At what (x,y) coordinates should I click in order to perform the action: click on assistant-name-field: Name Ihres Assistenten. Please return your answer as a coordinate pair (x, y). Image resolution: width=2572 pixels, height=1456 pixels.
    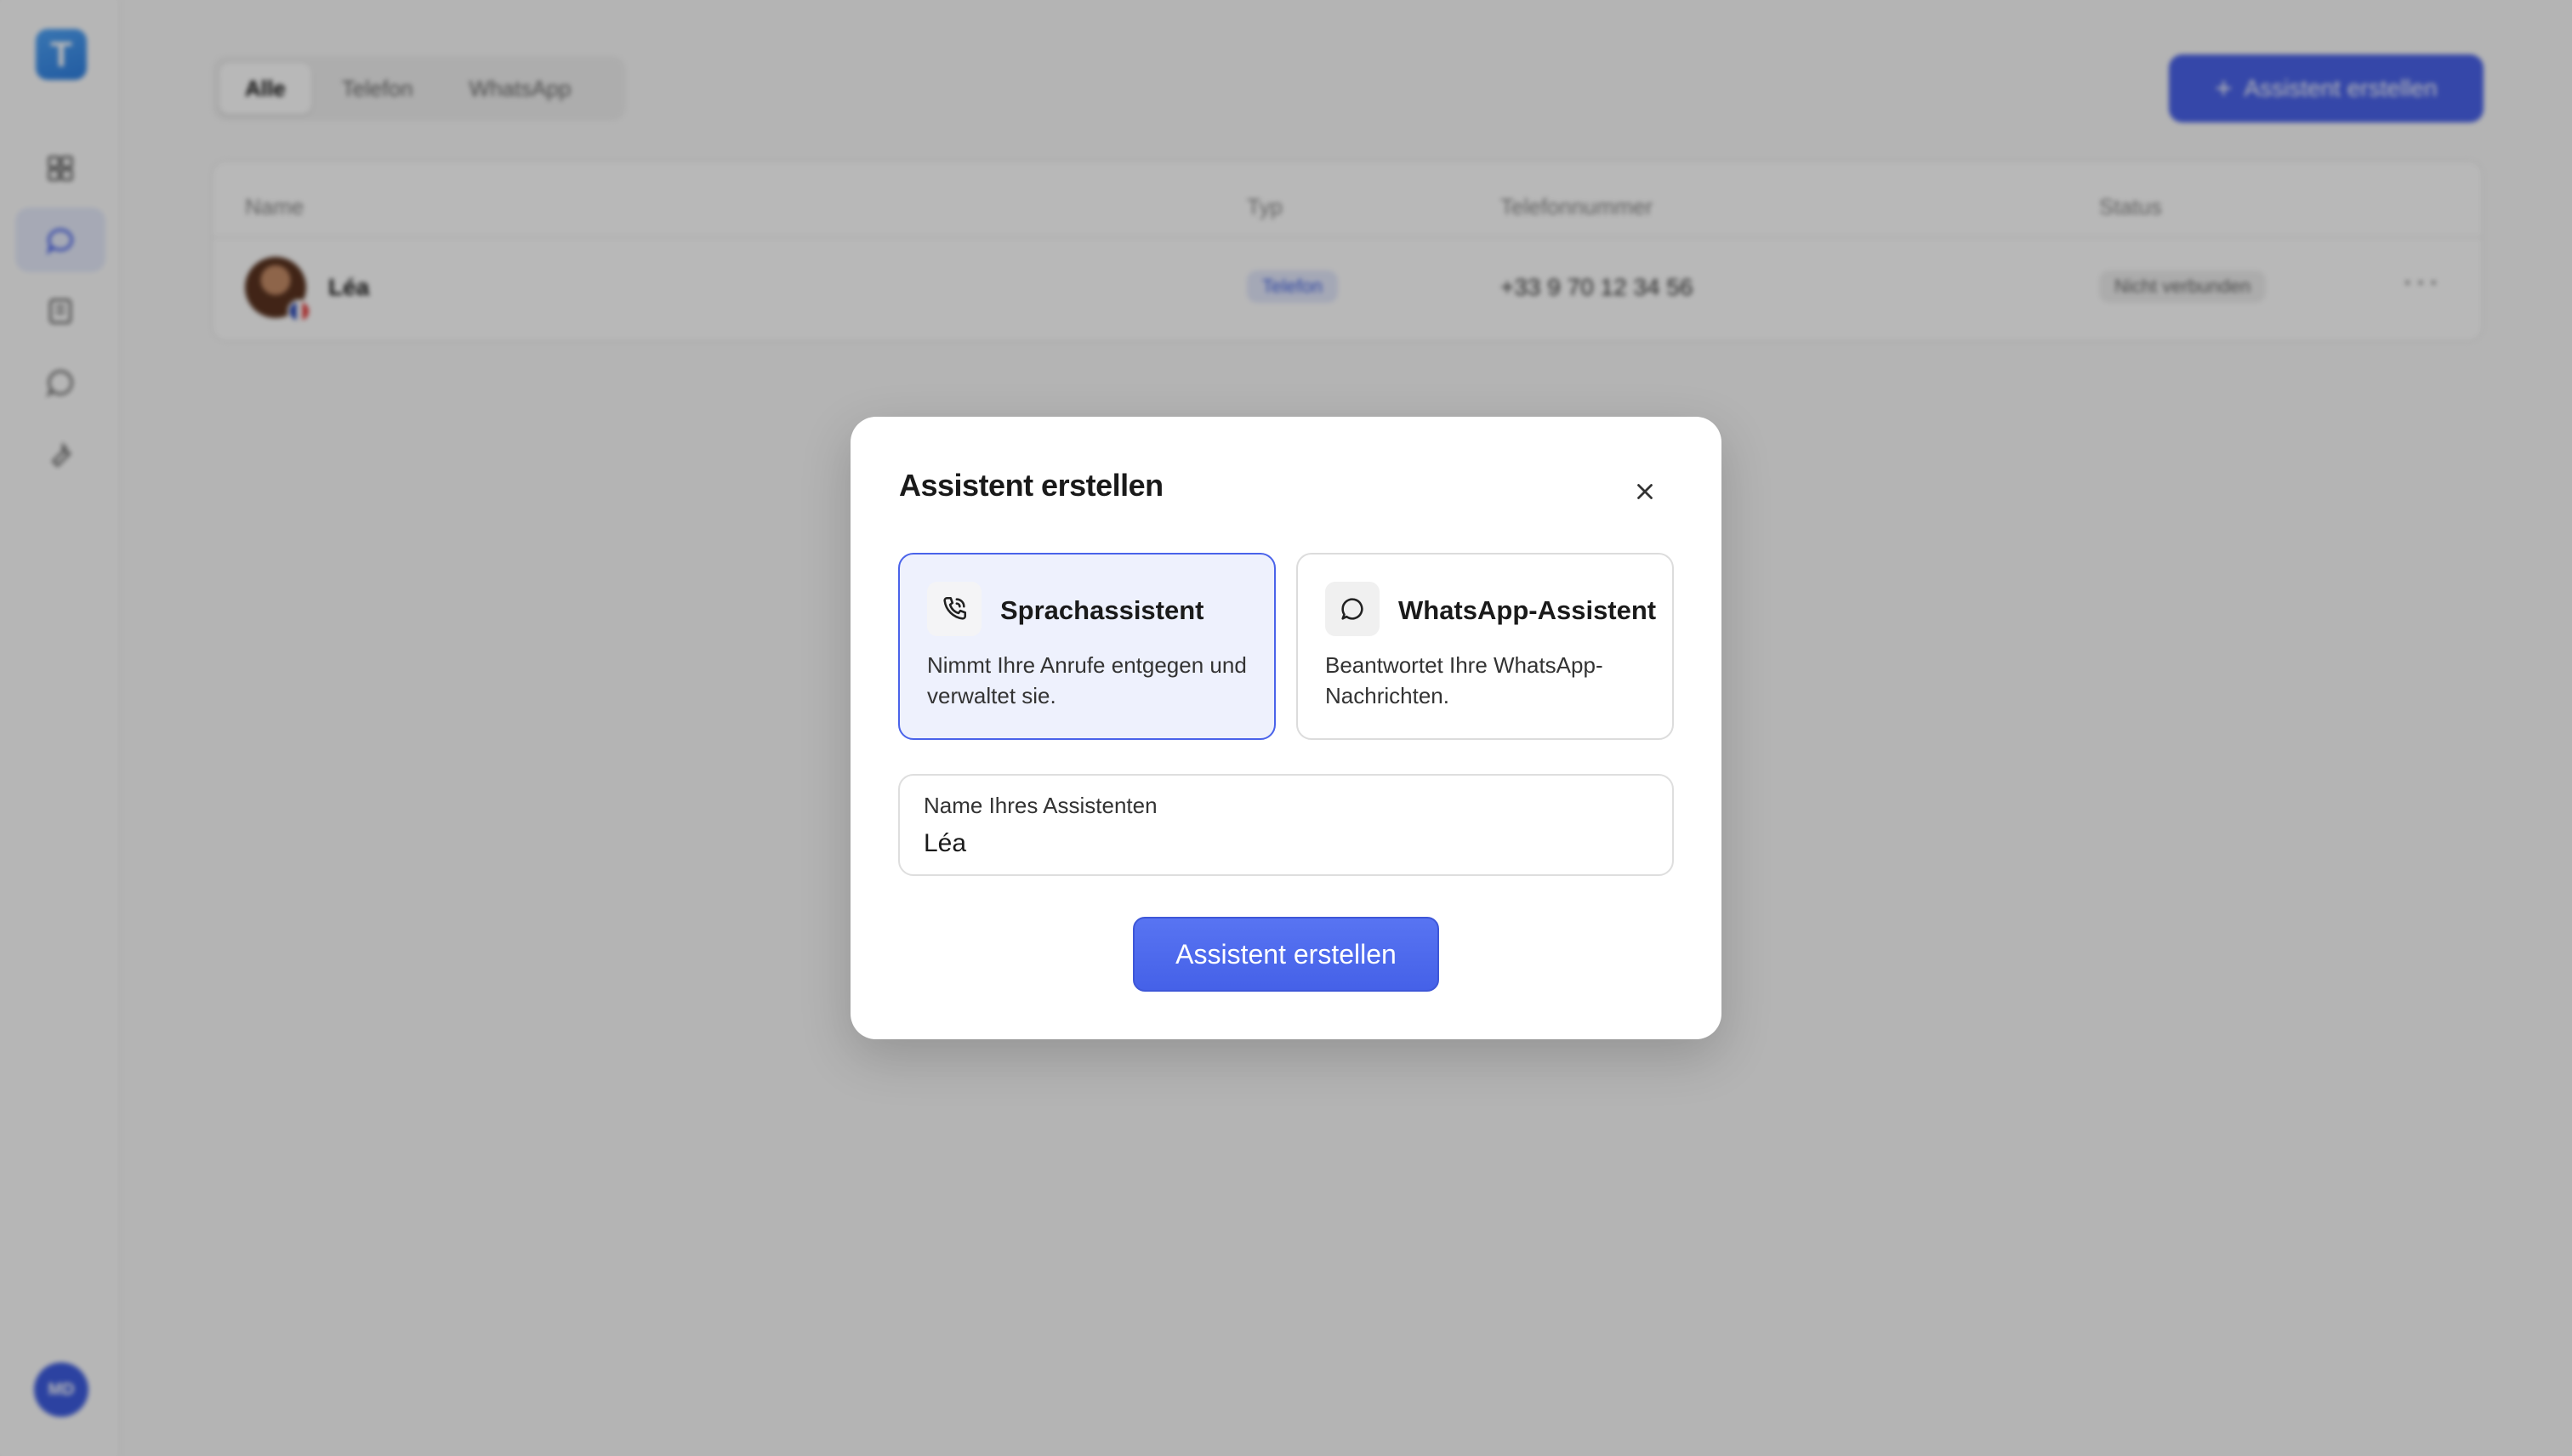
    Looking at the image, I should click on (1286, 825).